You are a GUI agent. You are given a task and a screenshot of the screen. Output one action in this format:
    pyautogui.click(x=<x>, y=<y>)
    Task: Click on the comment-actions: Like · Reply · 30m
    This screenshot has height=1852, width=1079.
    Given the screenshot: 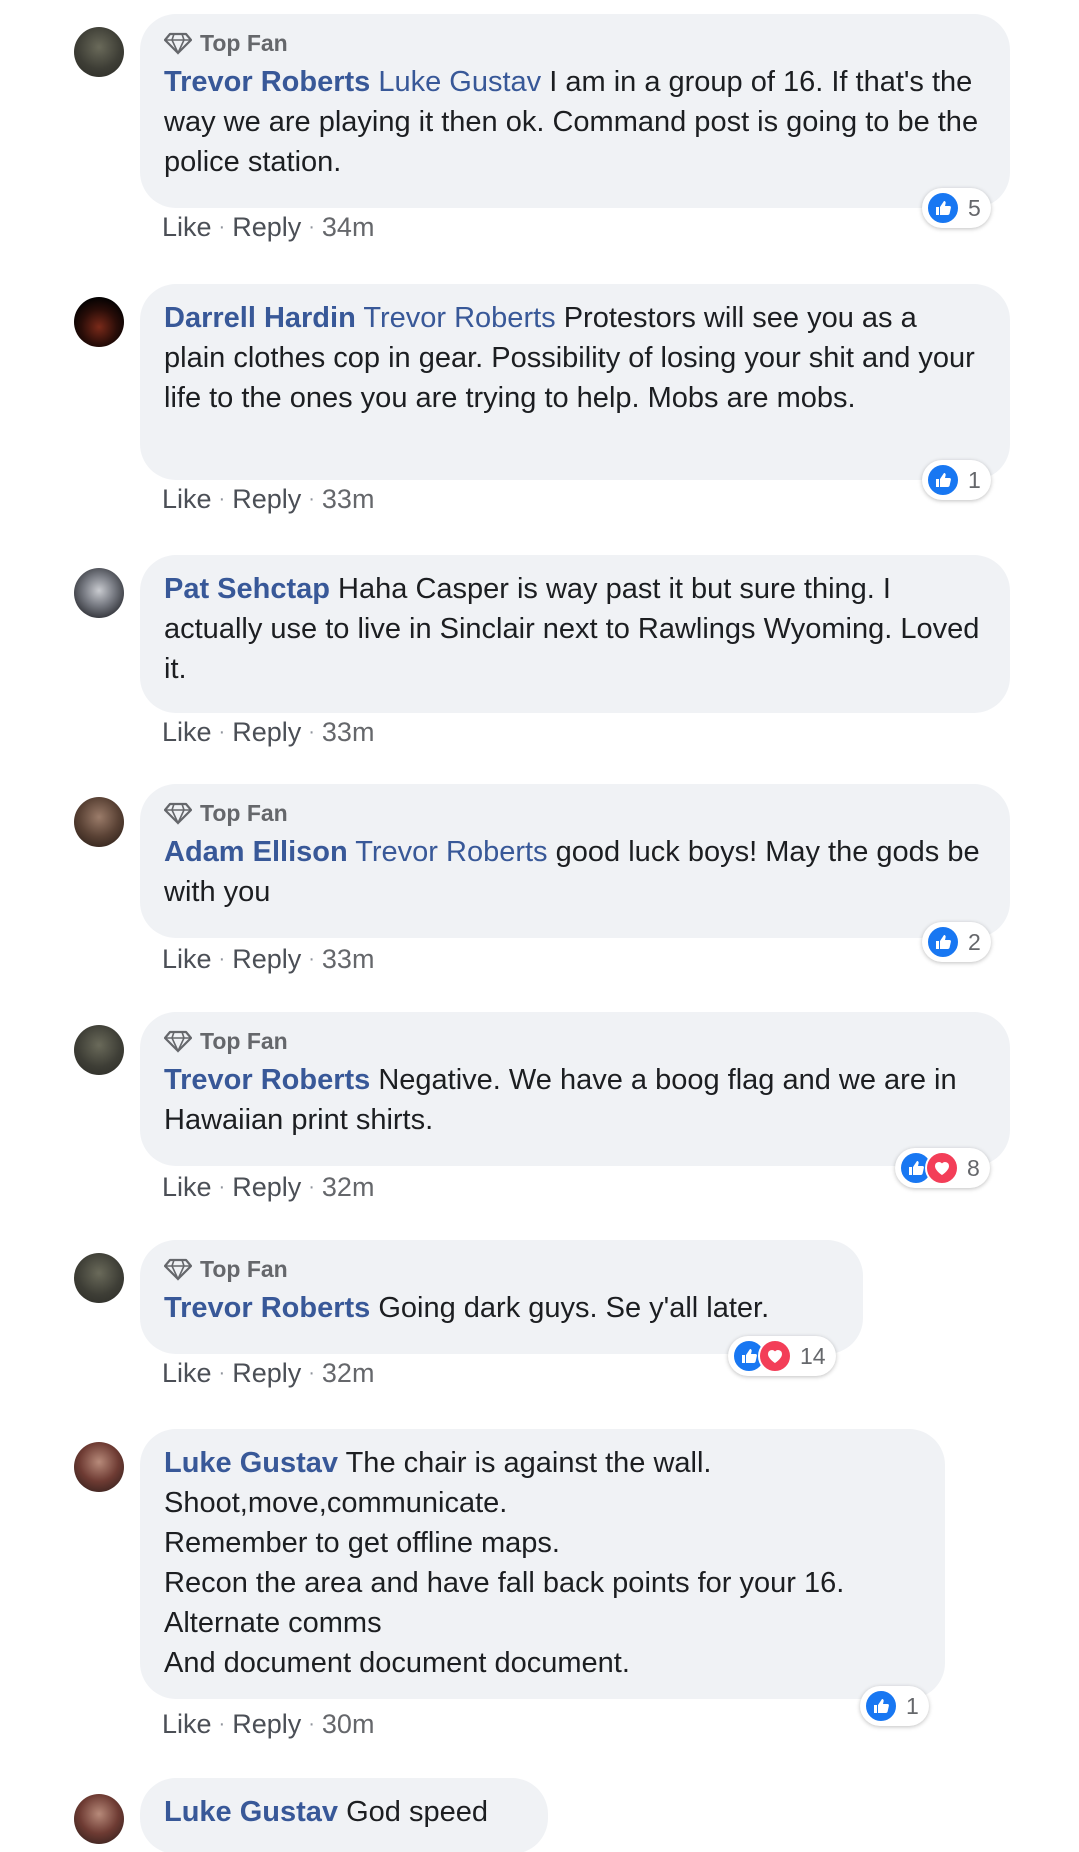 What is the action you would take?
    pyautogui.click(x=268, y=1724)
    